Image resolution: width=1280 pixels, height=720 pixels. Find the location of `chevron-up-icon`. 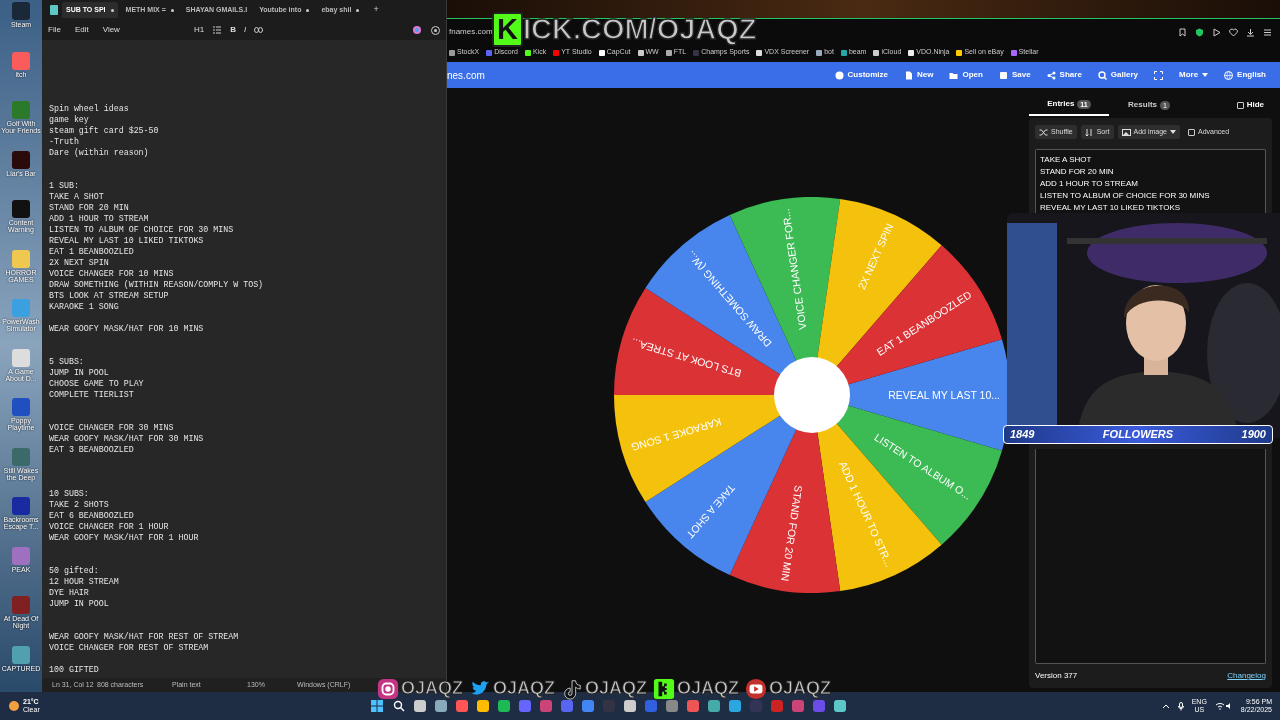

chevron-up-icon is located at coordinates (1165, 706).